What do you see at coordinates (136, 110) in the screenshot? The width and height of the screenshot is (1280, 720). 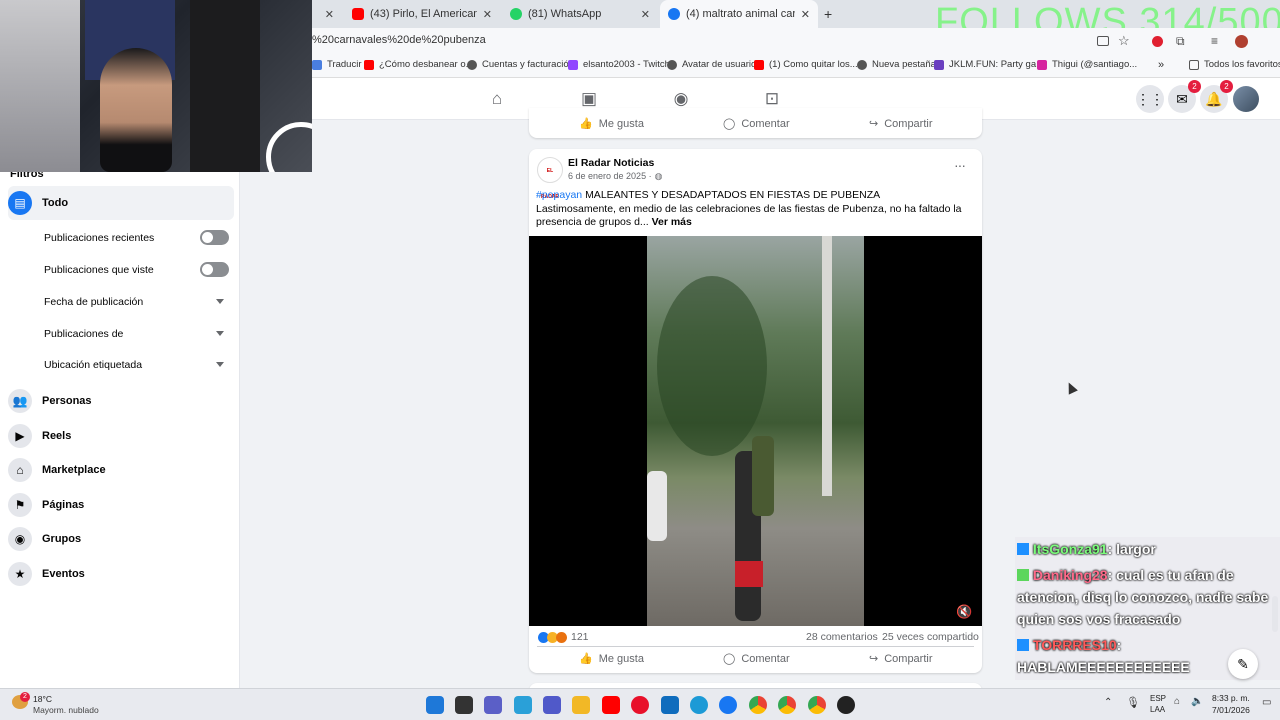 I see `streamer-shape` at bounding box center [136, 110].